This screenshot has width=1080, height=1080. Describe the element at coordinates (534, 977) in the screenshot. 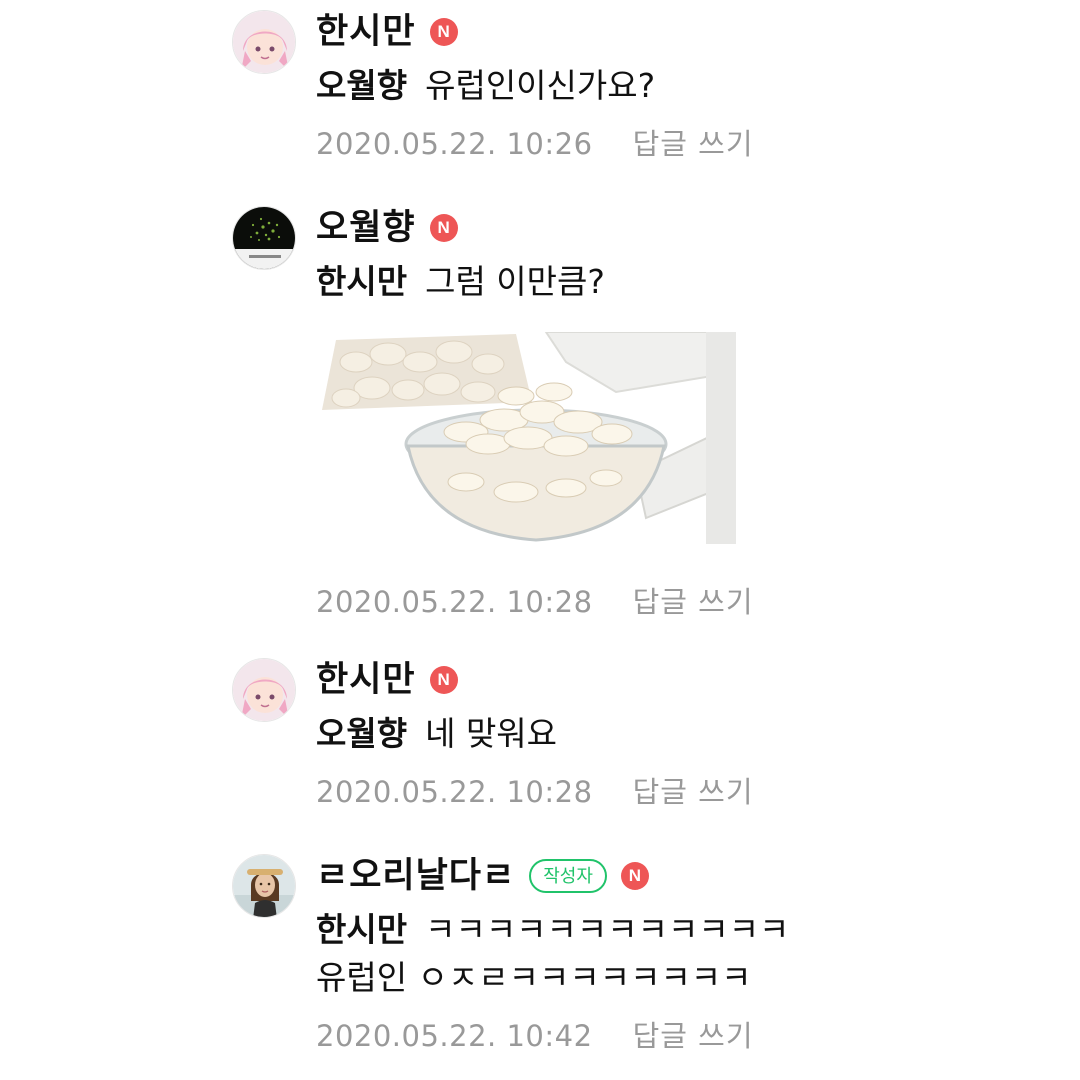

I see `comment-text-line-2: 유럽인 ㅇㅈㄹㅋㅋㅋㅋㅋㅋㅋㅋ` at that location.